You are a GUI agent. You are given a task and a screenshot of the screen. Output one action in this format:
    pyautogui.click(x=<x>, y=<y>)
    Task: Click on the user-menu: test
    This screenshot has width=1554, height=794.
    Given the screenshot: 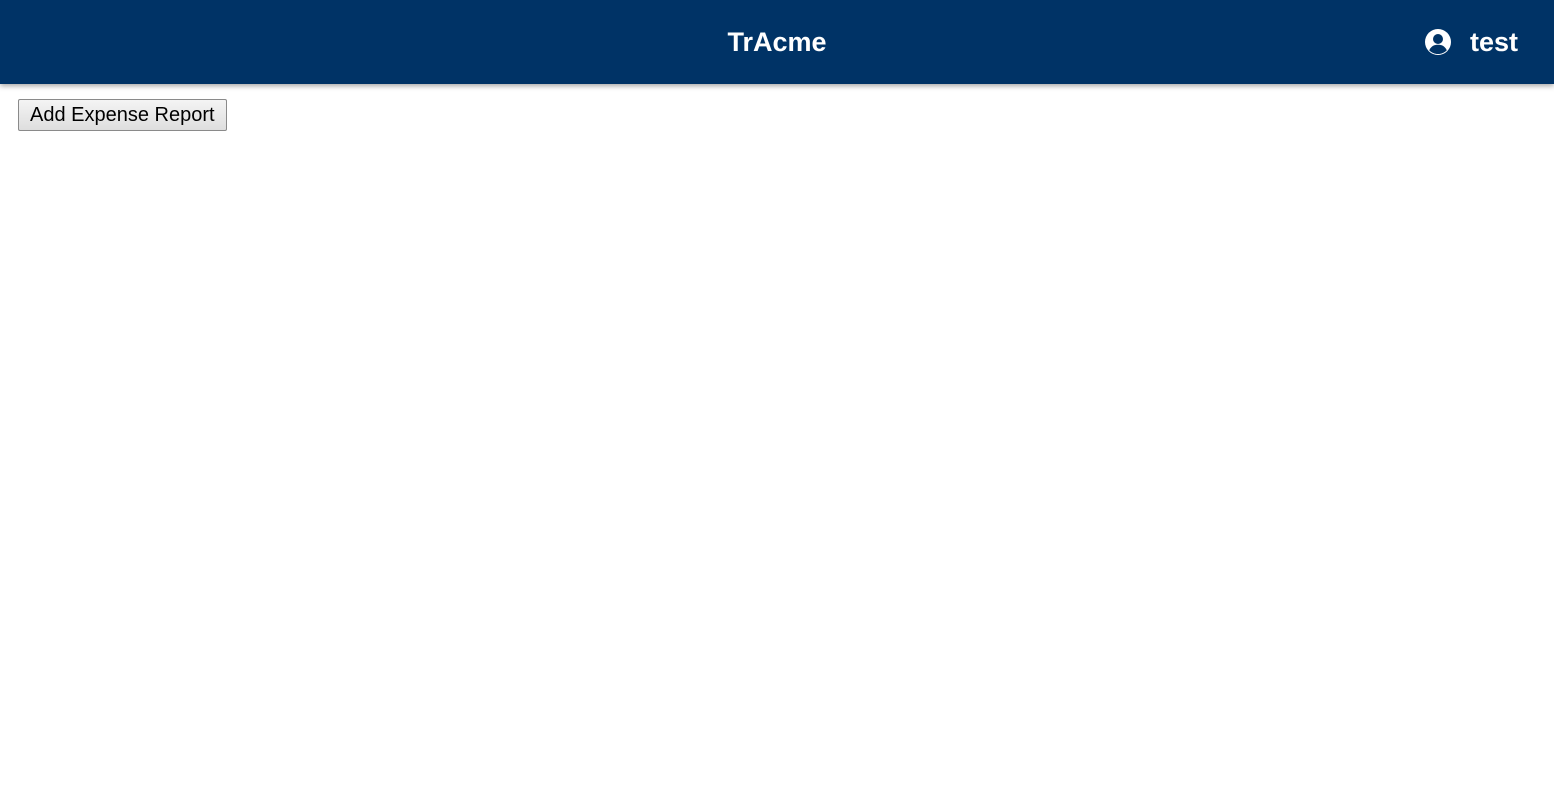 What is the action you would take?
    pyautogui.click(x=1471, y=42)
    